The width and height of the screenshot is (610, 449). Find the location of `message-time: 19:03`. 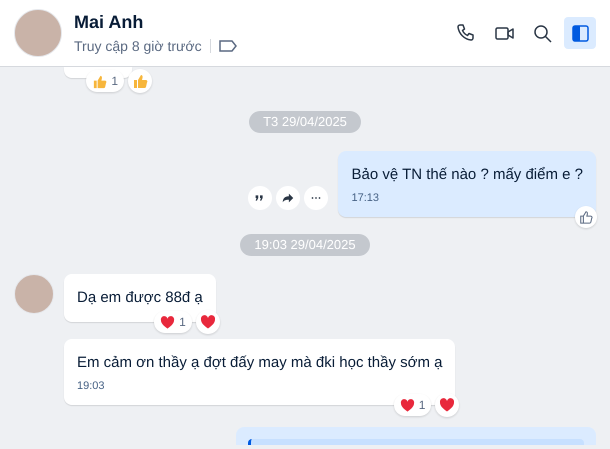

message-time: 19:03 is located at coordinates (91, 386).